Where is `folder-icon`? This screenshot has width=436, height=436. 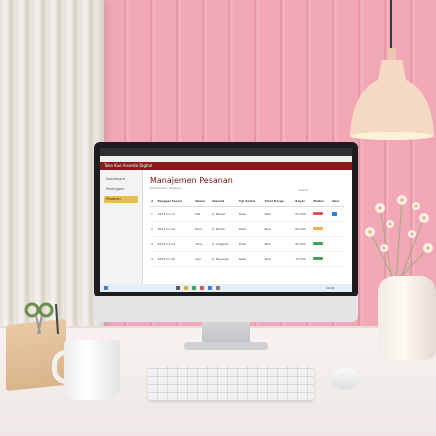
folder-icon is located at coordinates (186, 288).